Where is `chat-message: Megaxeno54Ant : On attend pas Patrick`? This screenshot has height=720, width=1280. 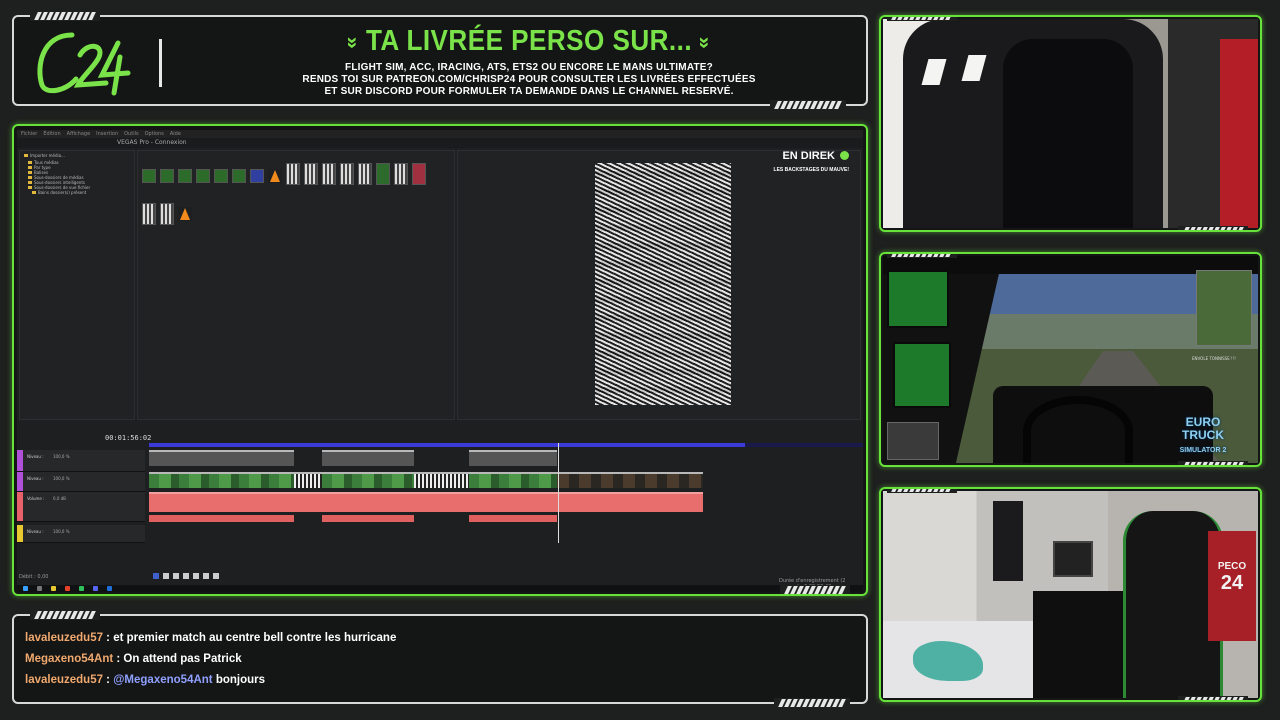 chat-message: Megaxeno54Ant : On attend pas Patrick is located at coordinates (133, 659).